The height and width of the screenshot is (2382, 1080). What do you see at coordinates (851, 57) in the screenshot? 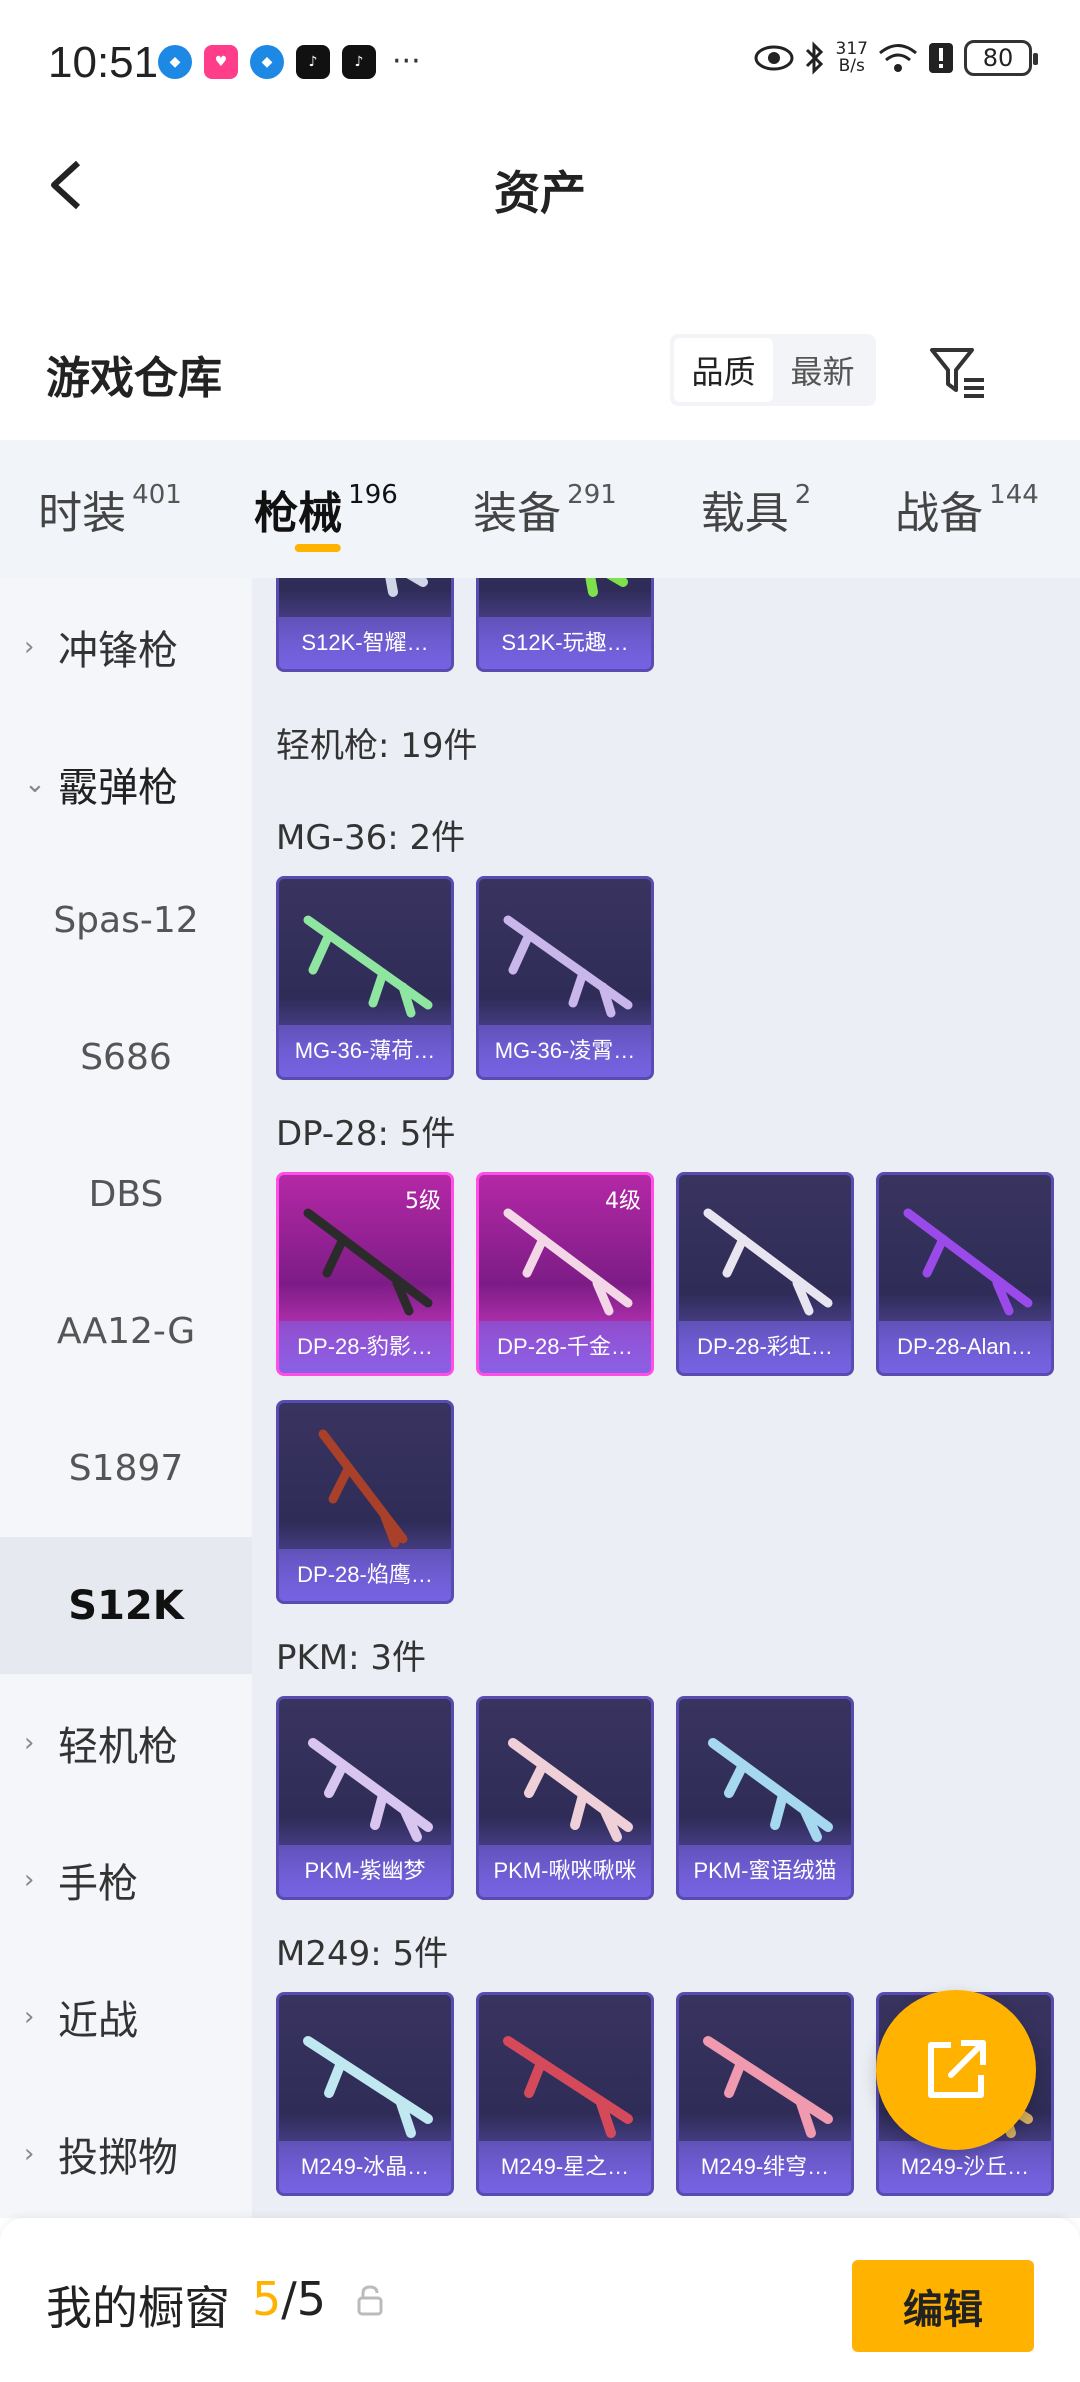
I see `network-speed: 317 B/s` at bounding box center [851, 57].